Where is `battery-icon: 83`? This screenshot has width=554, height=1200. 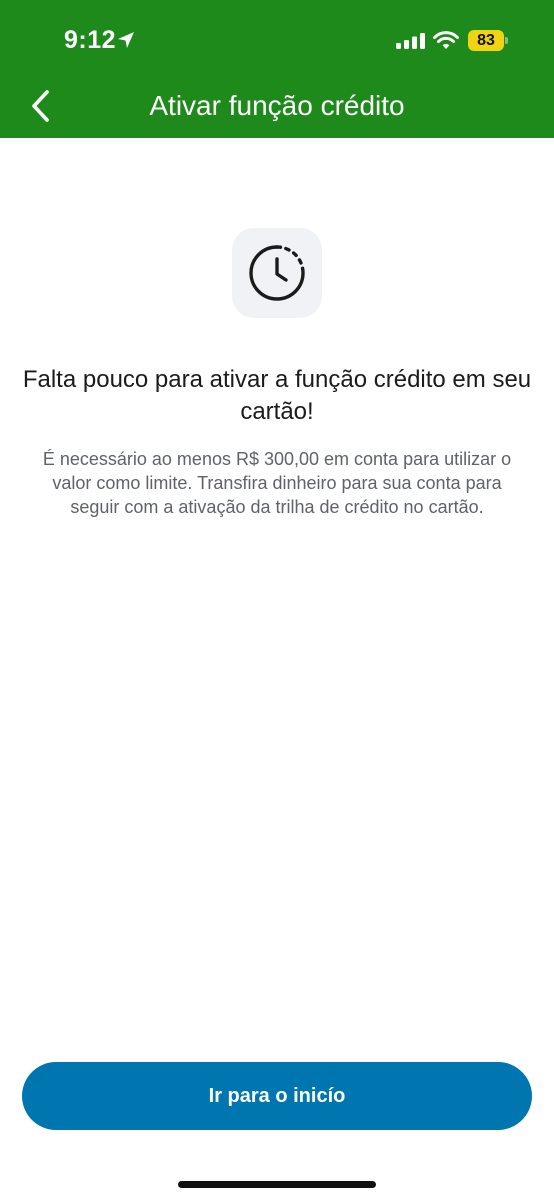 battery-icon: 83 is located at coordinates (486, 40).